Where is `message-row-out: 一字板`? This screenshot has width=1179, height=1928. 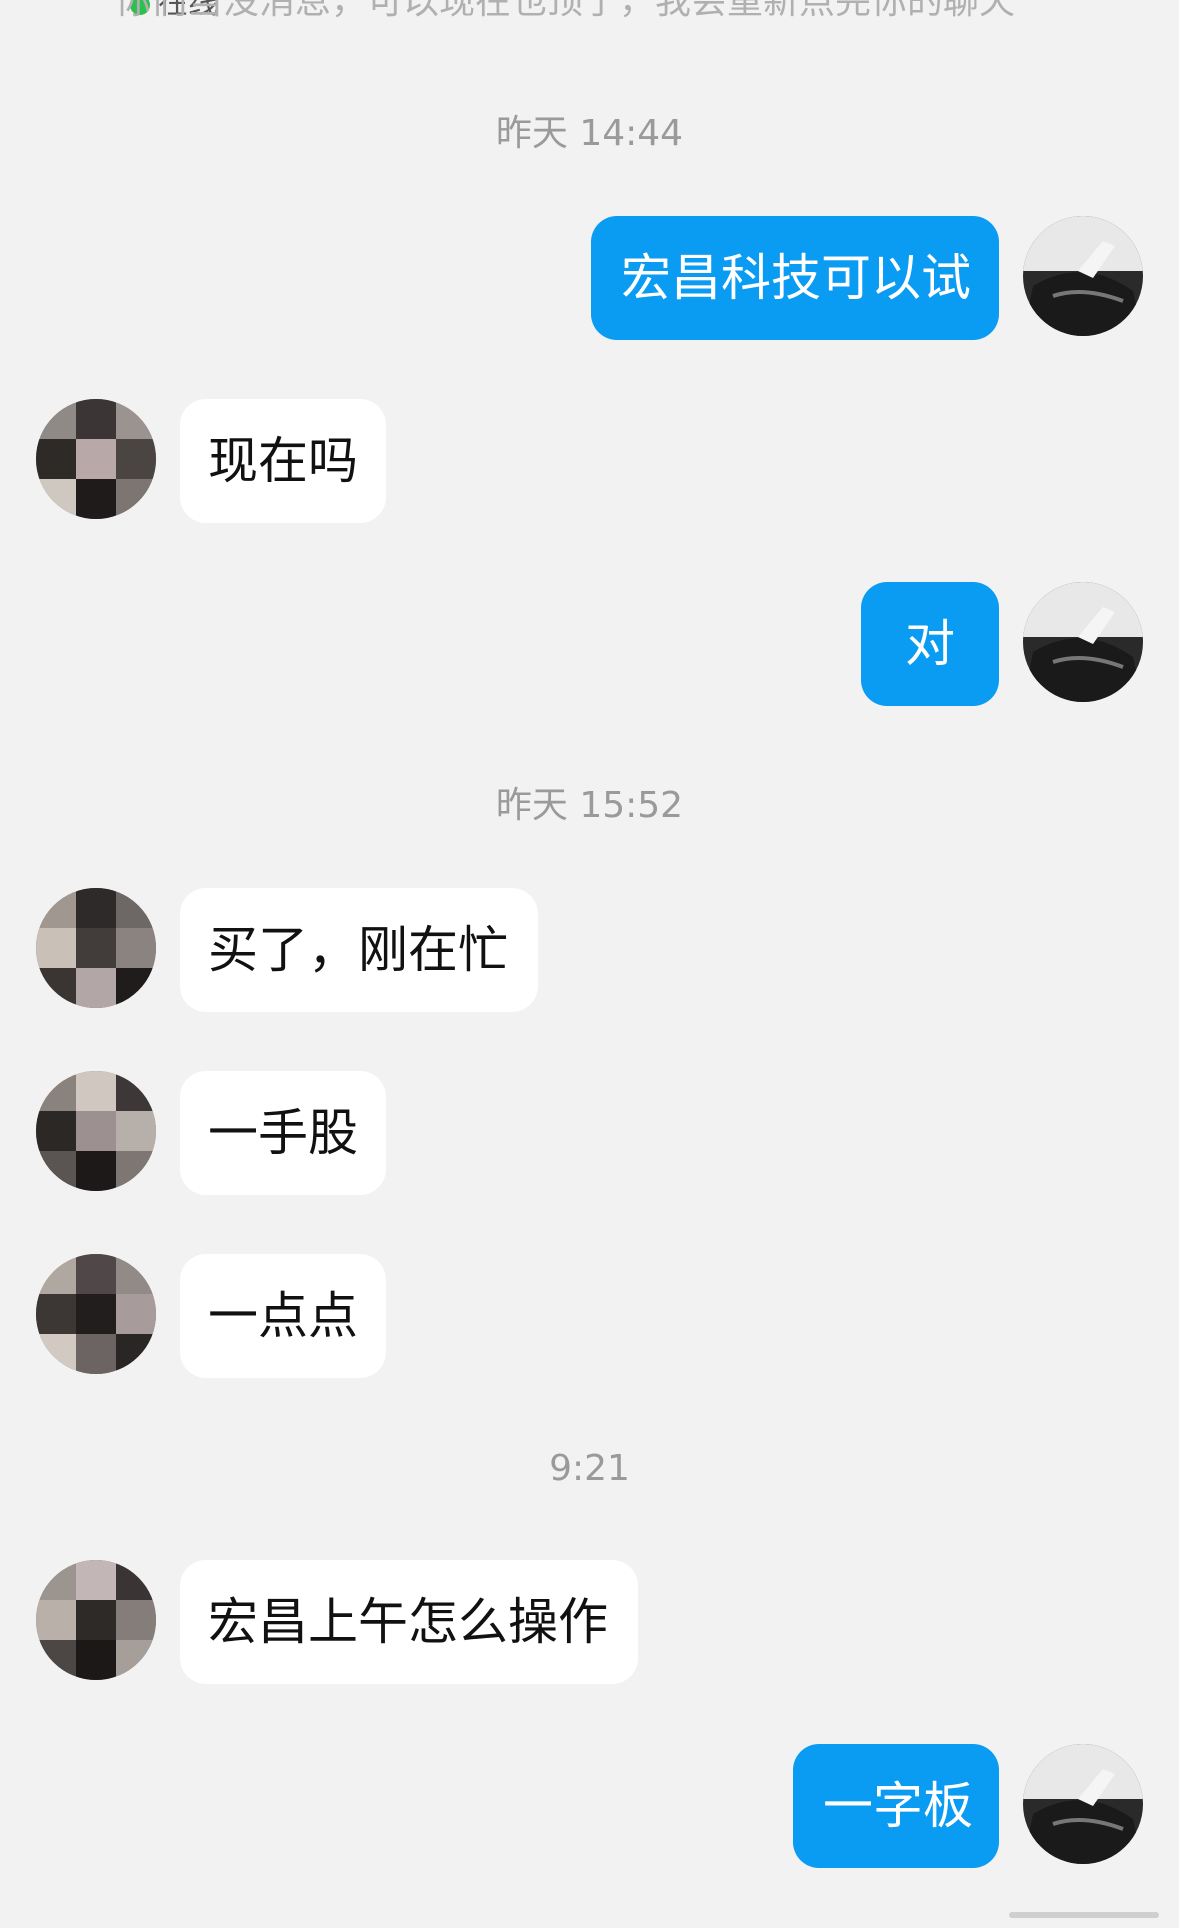
message-row-out: 一字板 is located at coordinates (589, 1806).